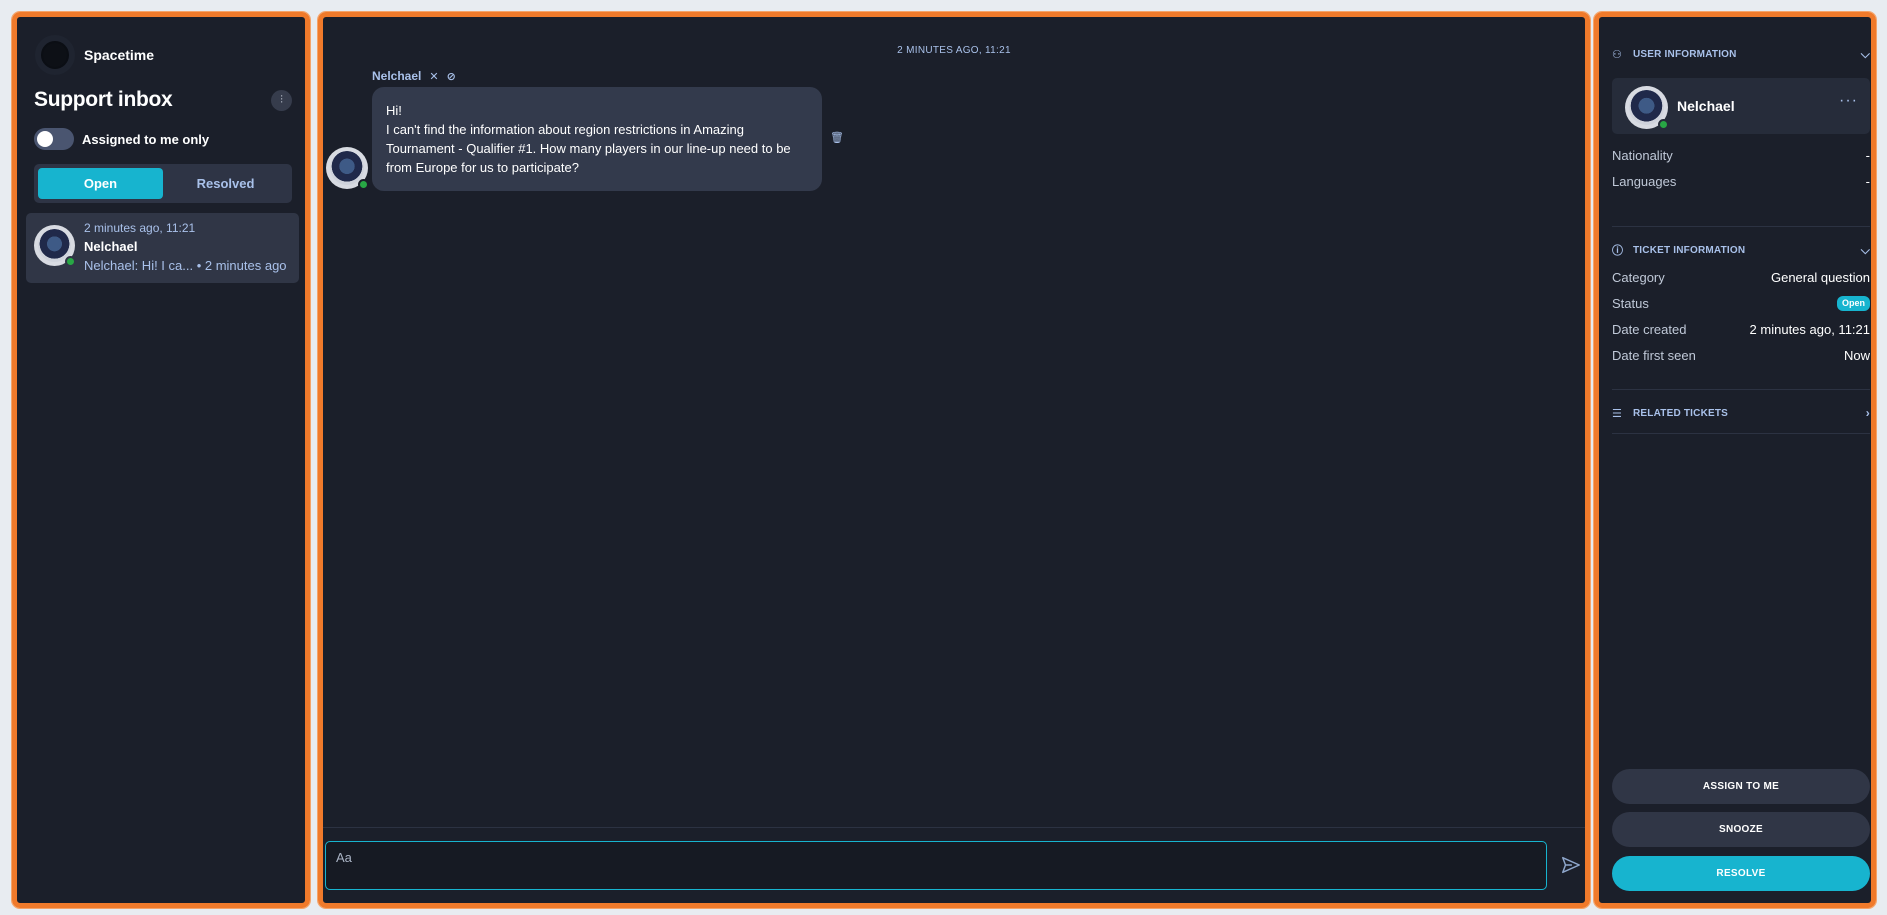 The width and height of the screenshot is (1887, 915). What do you see at coordinates (1741, 355) in the screenshot?
I see `date-first-seen-row: Date first seen Now` at bounding box center [1741, 355].